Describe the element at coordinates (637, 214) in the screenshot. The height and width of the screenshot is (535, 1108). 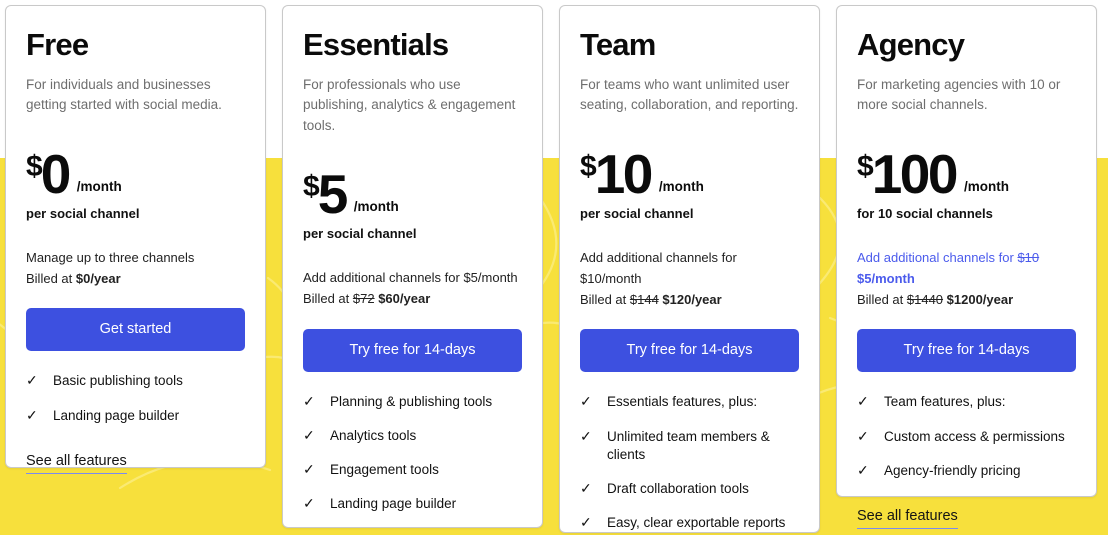
I see `price-unit-team: per social channel` at that location.